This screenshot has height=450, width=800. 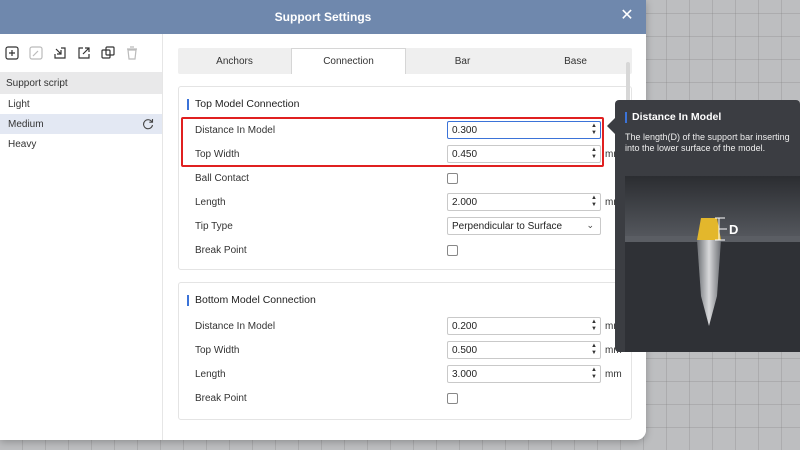 I want to click on bottom-length-input: 3.000 ▲ ▼, so click(x=524, y=374).